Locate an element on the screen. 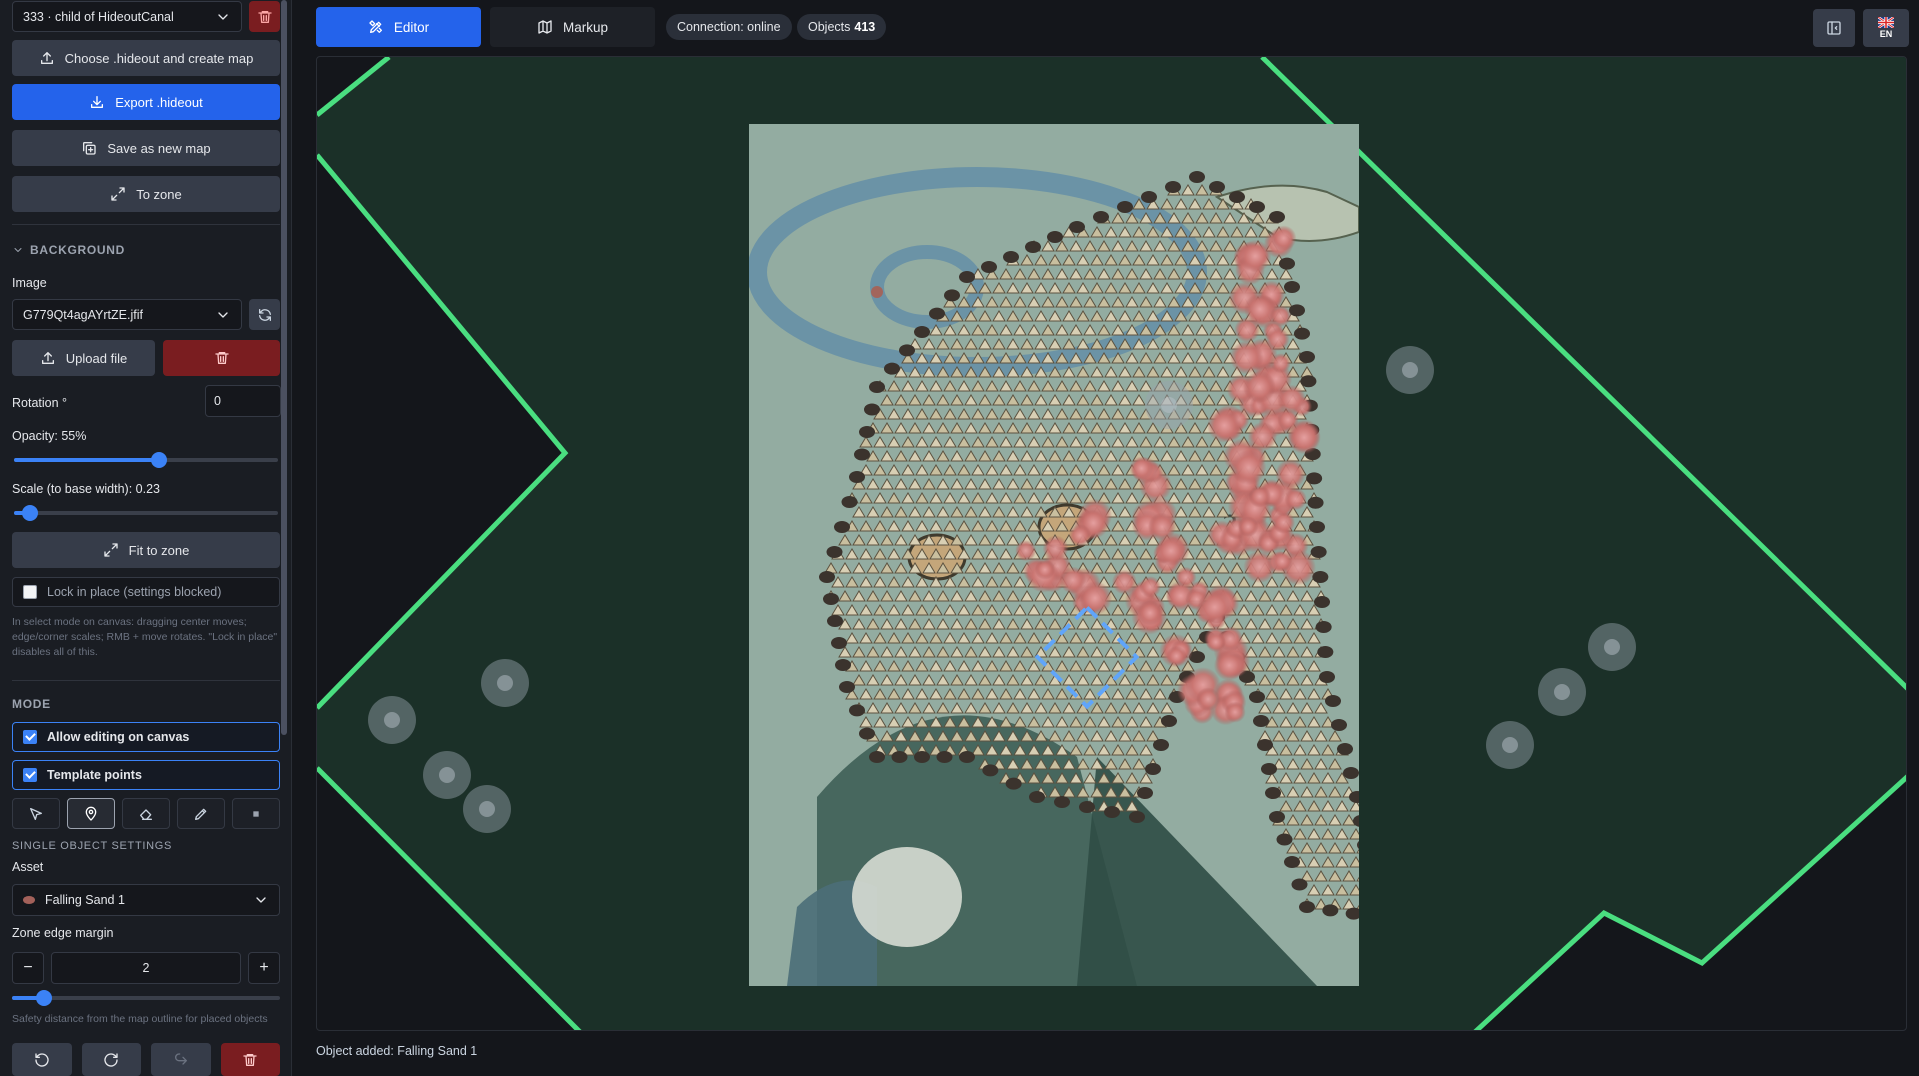  tool-select is located at coordinates (36, 813).